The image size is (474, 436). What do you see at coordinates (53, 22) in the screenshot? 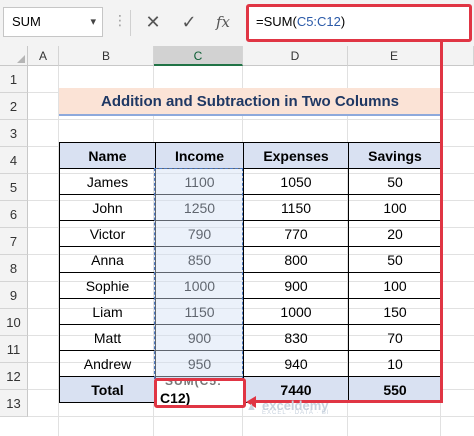
I see `name-box: SUM ▾` at bounding box center [53, 22].